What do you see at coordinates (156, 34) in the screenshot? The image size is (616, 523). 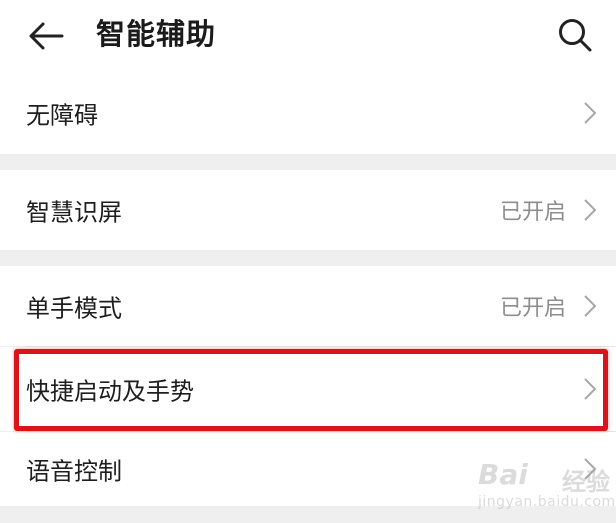 I see `page-title: 智能辅助` at bounding box center [156, 34].